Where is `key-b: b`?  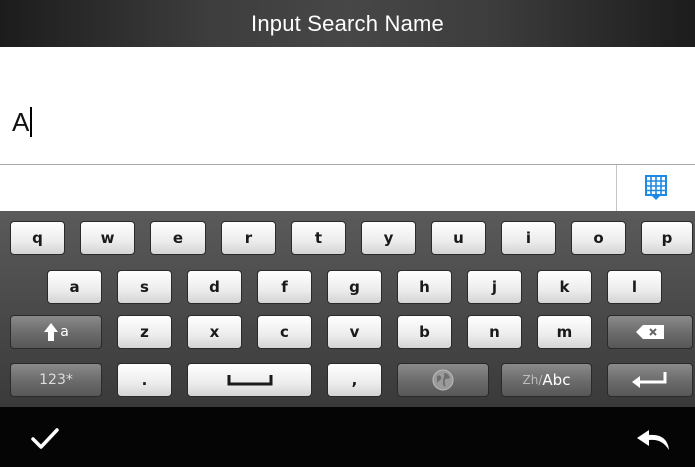 key-b: b is located at coordinates (424, 332).